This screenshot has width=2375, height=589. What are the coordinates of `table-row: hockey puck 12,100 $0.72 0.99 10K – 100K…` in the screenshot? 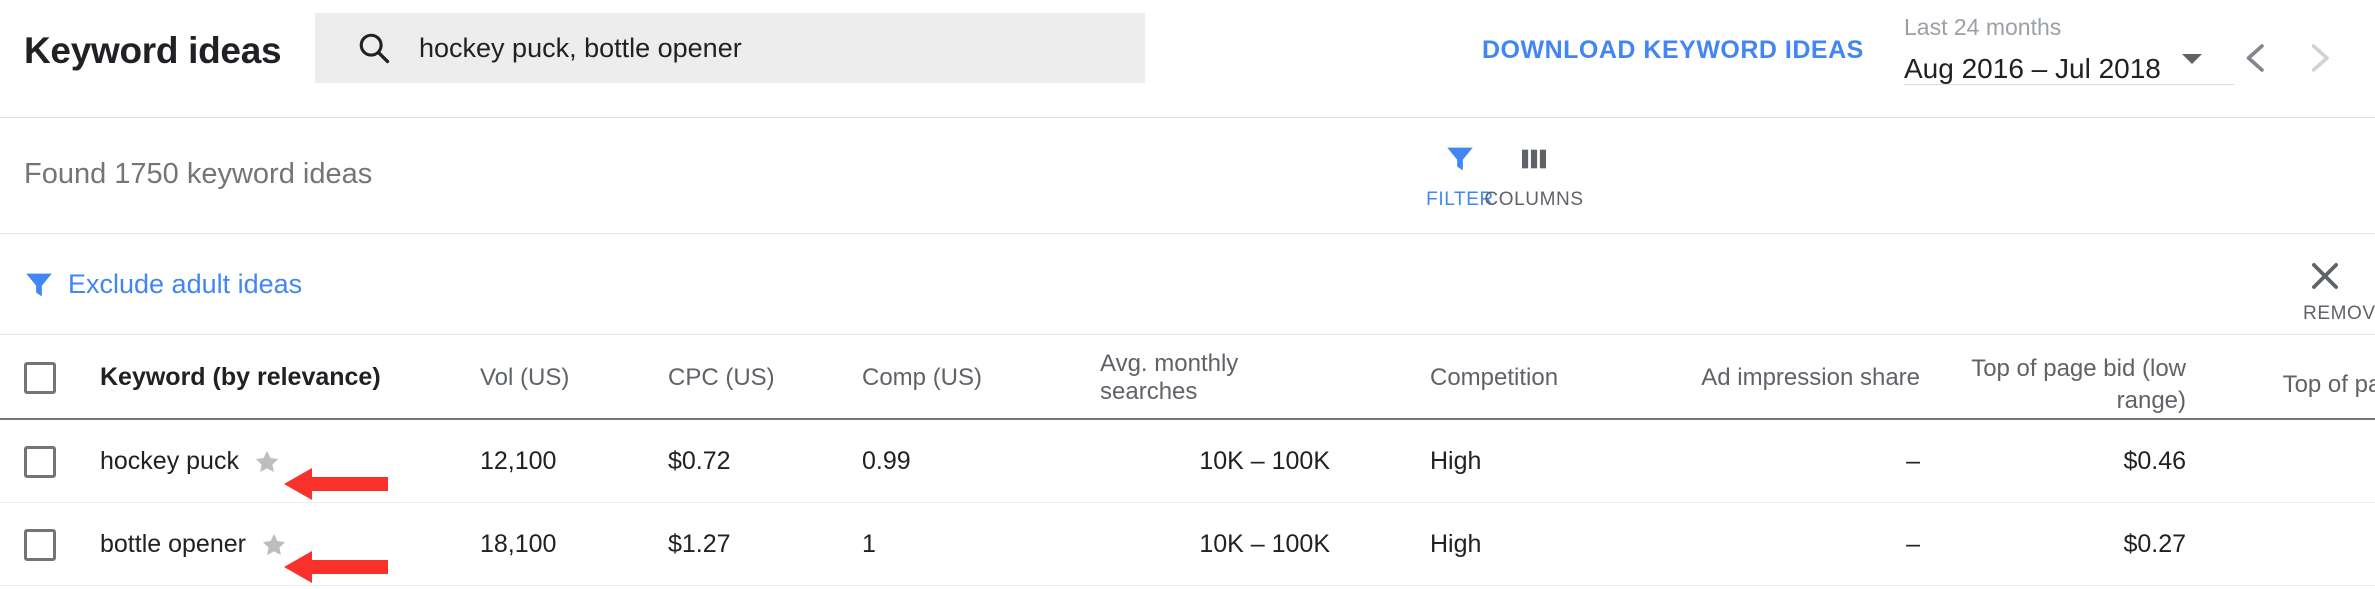 It's located at (1187, 461).